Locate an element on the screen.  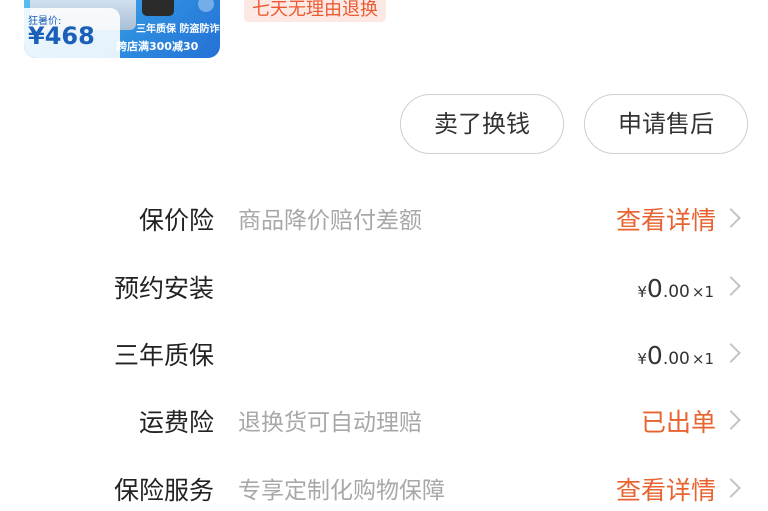
sell-for-cash-button: 卖了换钱 is located at coordinates (482, 124).